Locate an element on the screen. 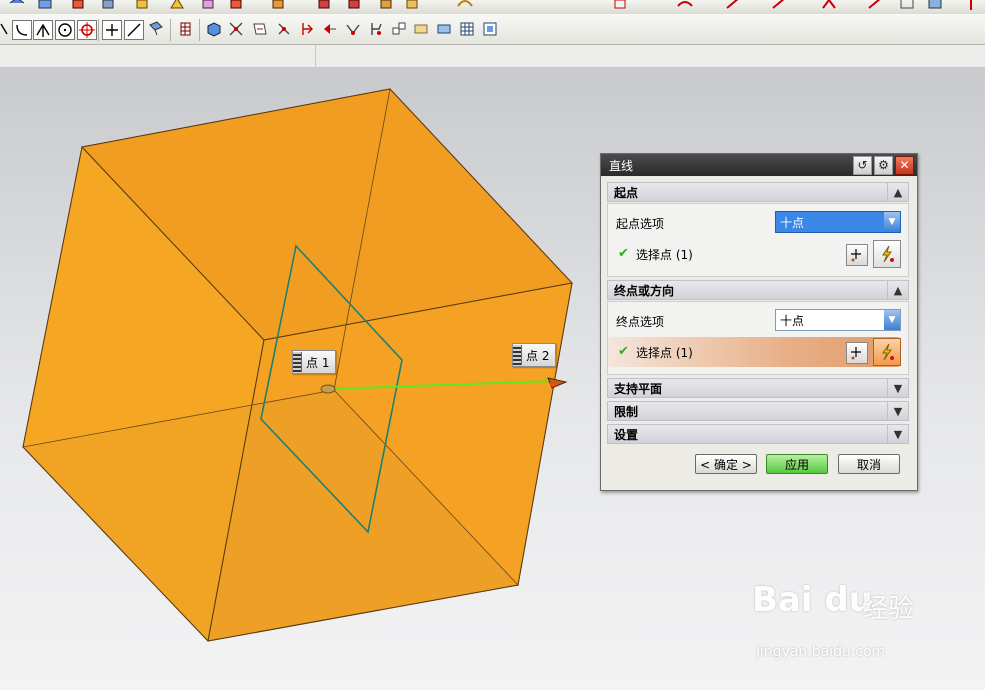 The height and width of the screenshot is (690, 985). transform-icon is located at coordinates (236, 29).